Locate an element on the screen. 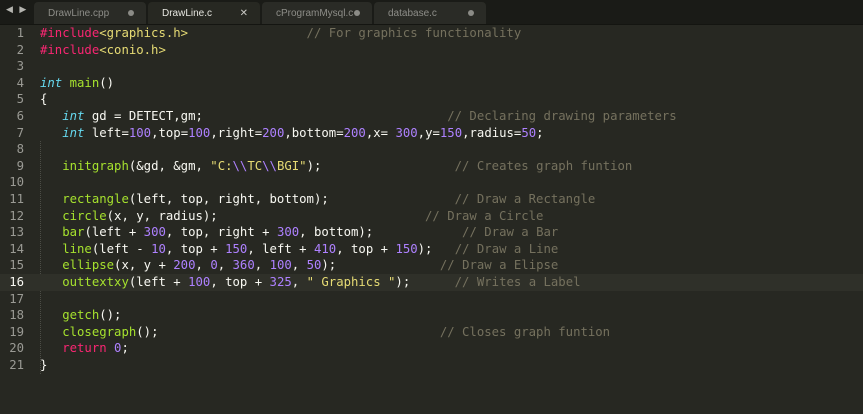  tab-database-c: database.c is located at coordinates (430, 13).